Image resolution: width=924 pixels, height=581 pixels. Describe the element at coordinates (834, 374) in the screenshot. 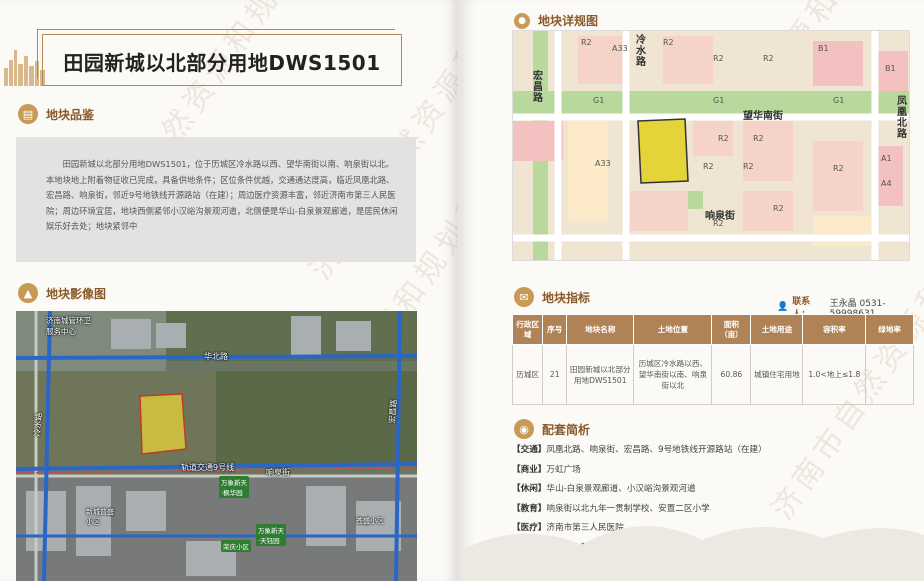

I see `table-cell: 1.0<地上≤1.8` at that location.